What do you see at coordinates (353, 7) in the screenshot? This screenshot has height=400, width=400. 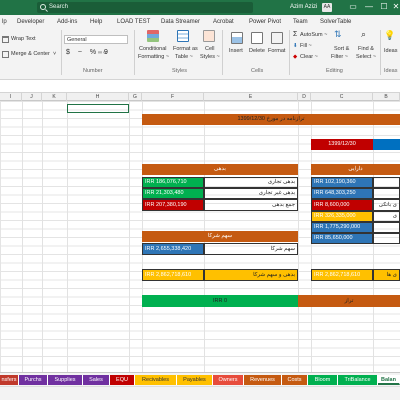 I see `ribbon-display-icon: ▭` at bounding box center [353, 7].